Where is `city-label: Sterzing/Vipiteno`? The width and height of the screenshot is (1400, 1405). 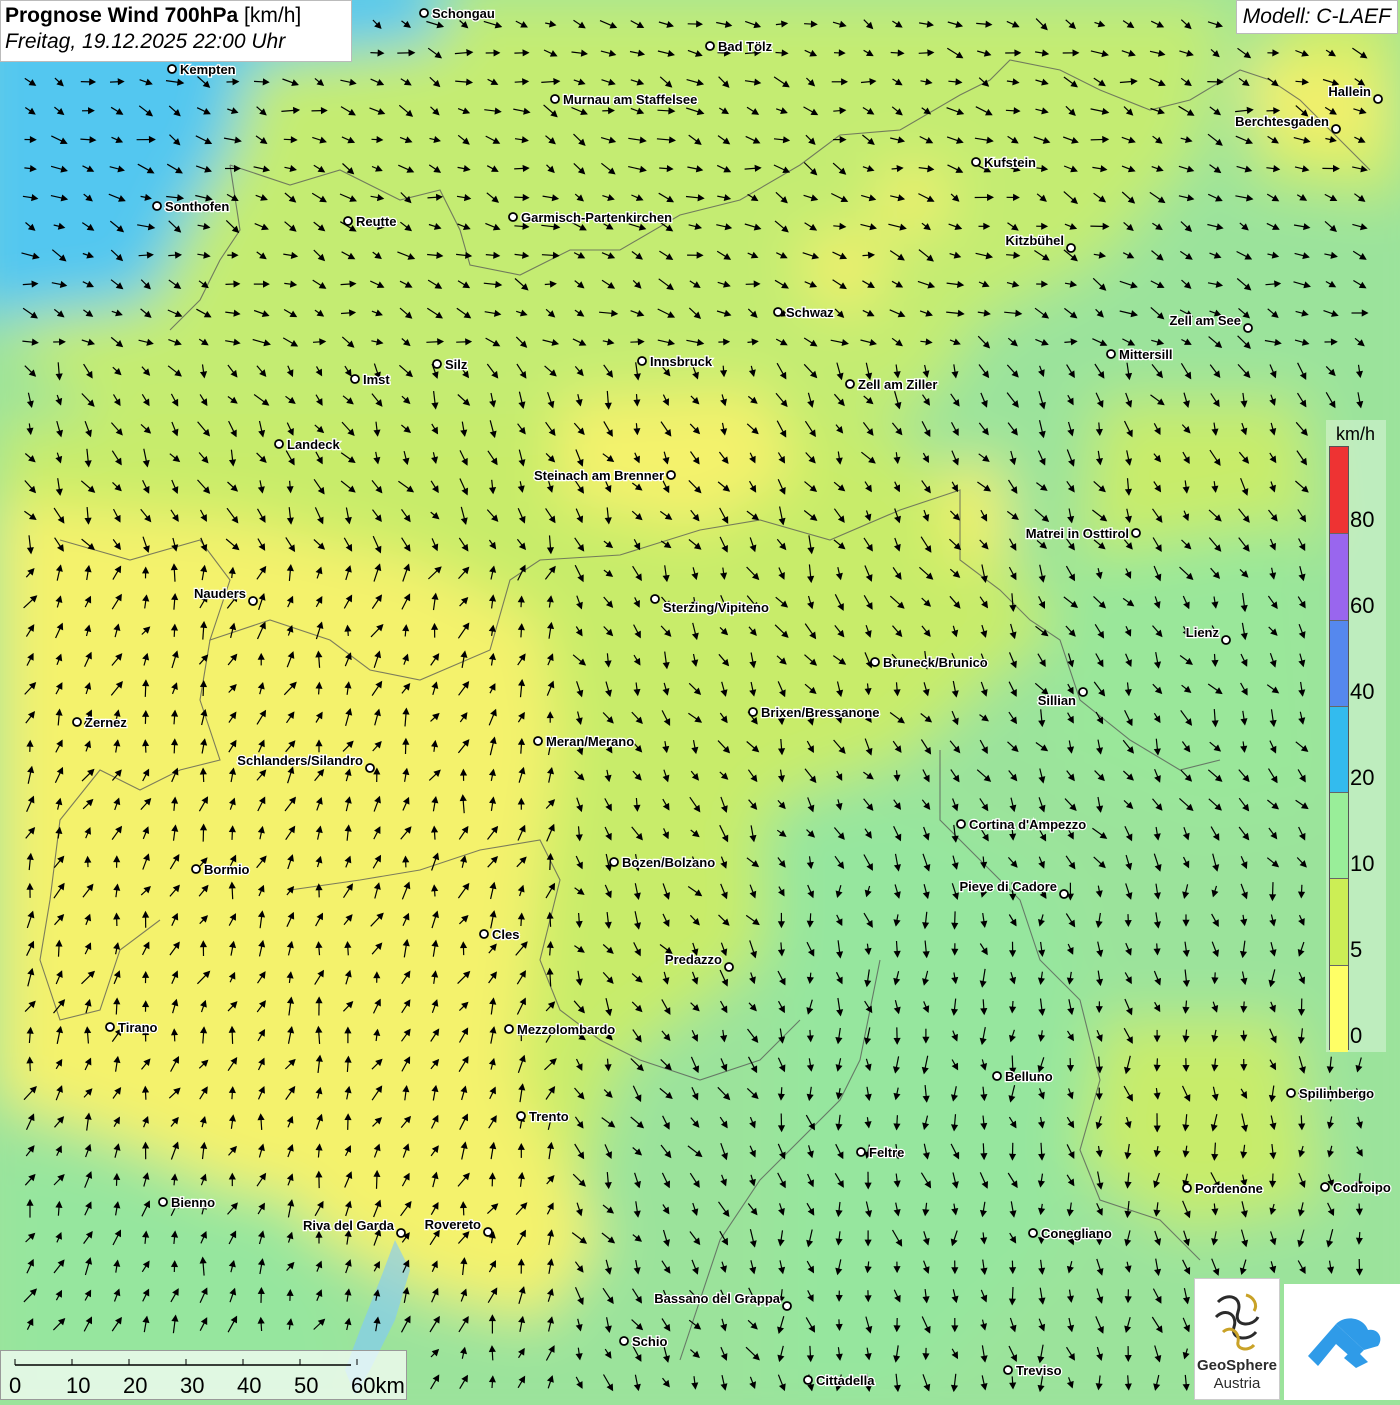 city-label: Sterzing/Vipiteno is located at coordinates (716, 607).